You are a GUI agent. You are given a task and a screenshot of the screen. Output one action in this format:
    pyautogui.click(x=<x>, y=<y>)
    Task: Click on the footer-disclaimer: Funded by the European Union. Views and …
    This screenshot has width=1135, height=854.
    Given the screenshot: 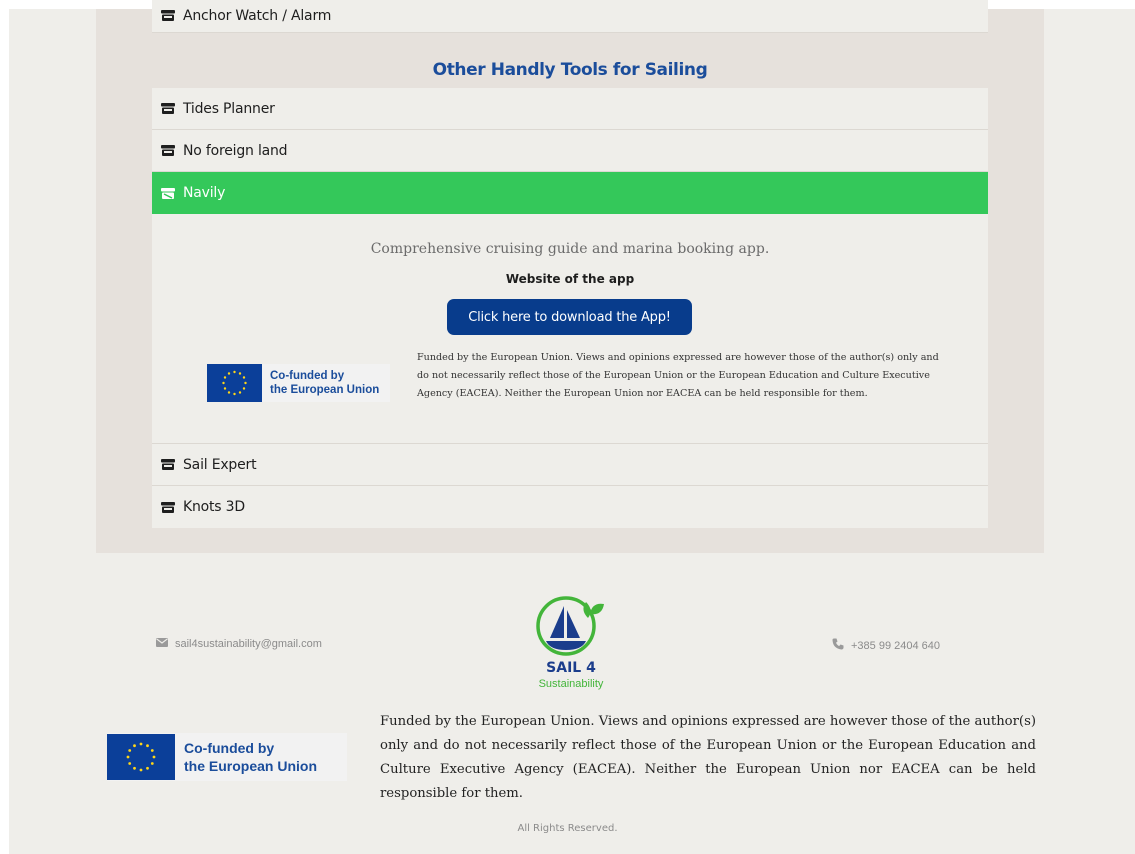 What is the action you would take?
    pyautogui.click(x=708, y=757)
    